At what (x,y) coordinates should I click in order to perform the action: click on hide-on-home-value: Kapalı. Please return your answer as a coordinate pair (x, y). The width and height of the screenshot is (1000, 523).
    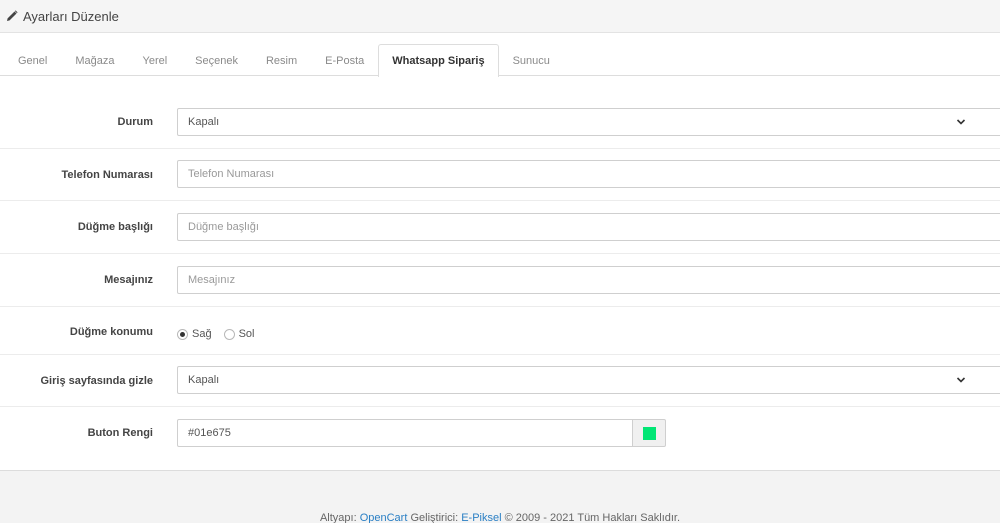
    Looking at the image, I should click on (204, 380).